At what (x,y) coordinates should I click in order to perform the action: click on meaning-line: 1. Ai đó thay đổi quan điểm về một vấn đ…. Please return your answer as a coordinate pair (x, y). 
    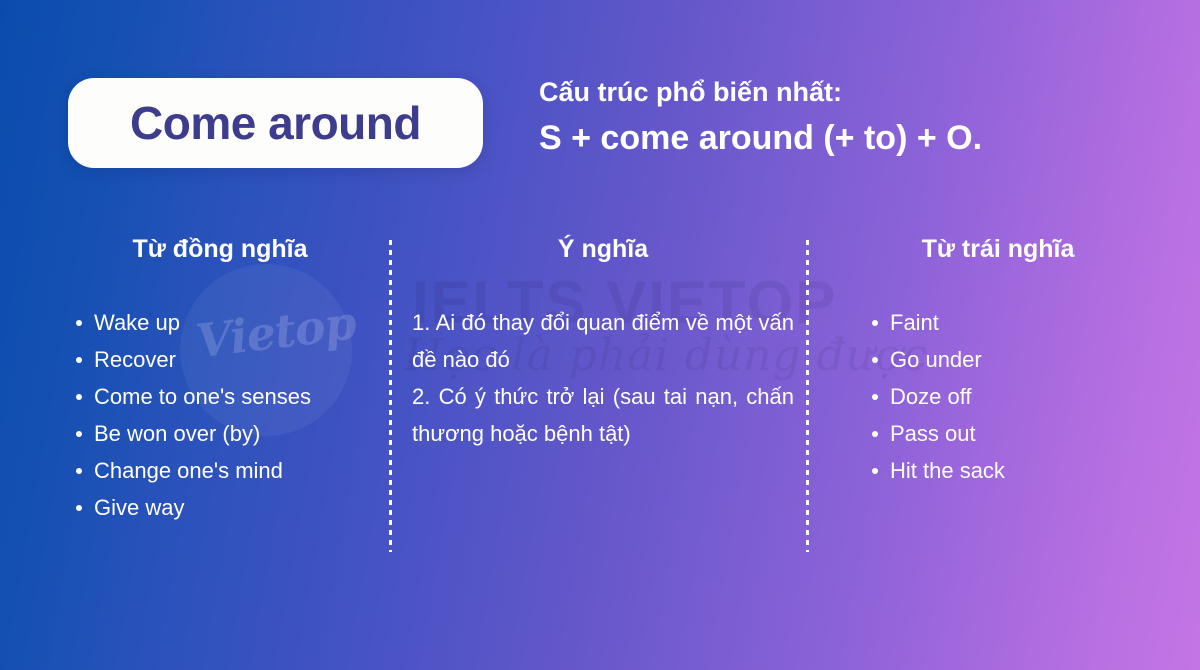
    Looking at the image, I should click on (603, 341).